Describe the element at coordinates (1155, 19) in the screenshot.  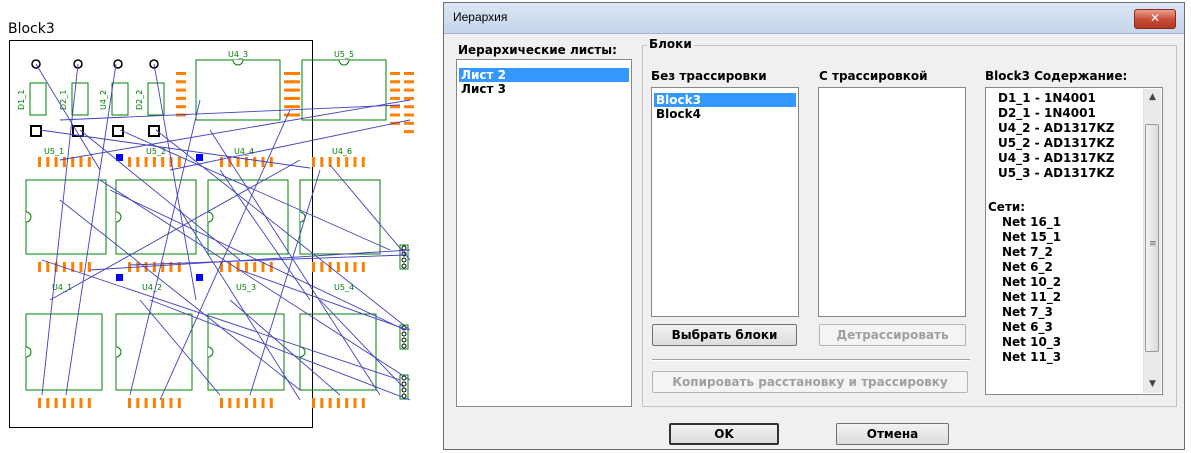
I see `close-button: ✕` at that location.